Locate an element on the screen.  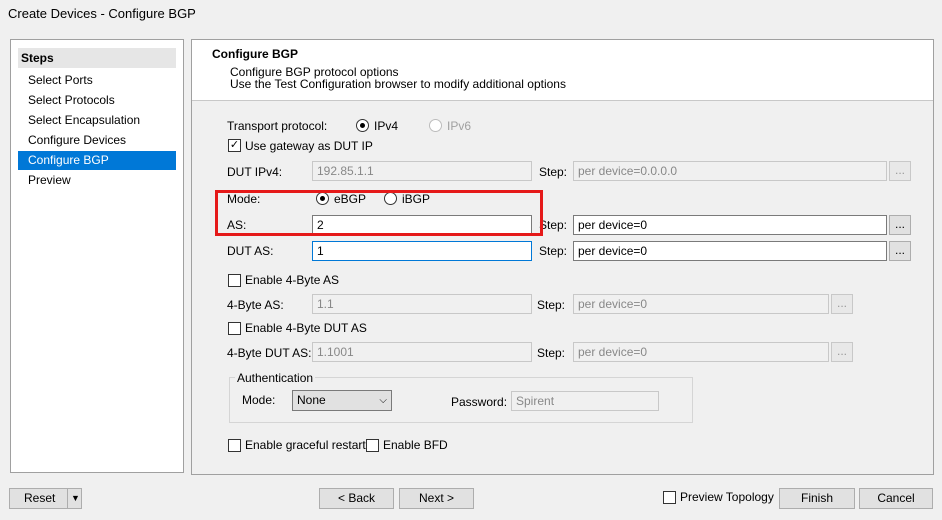
bfd-label: Enable BFD is located at coordinates (415, 445).